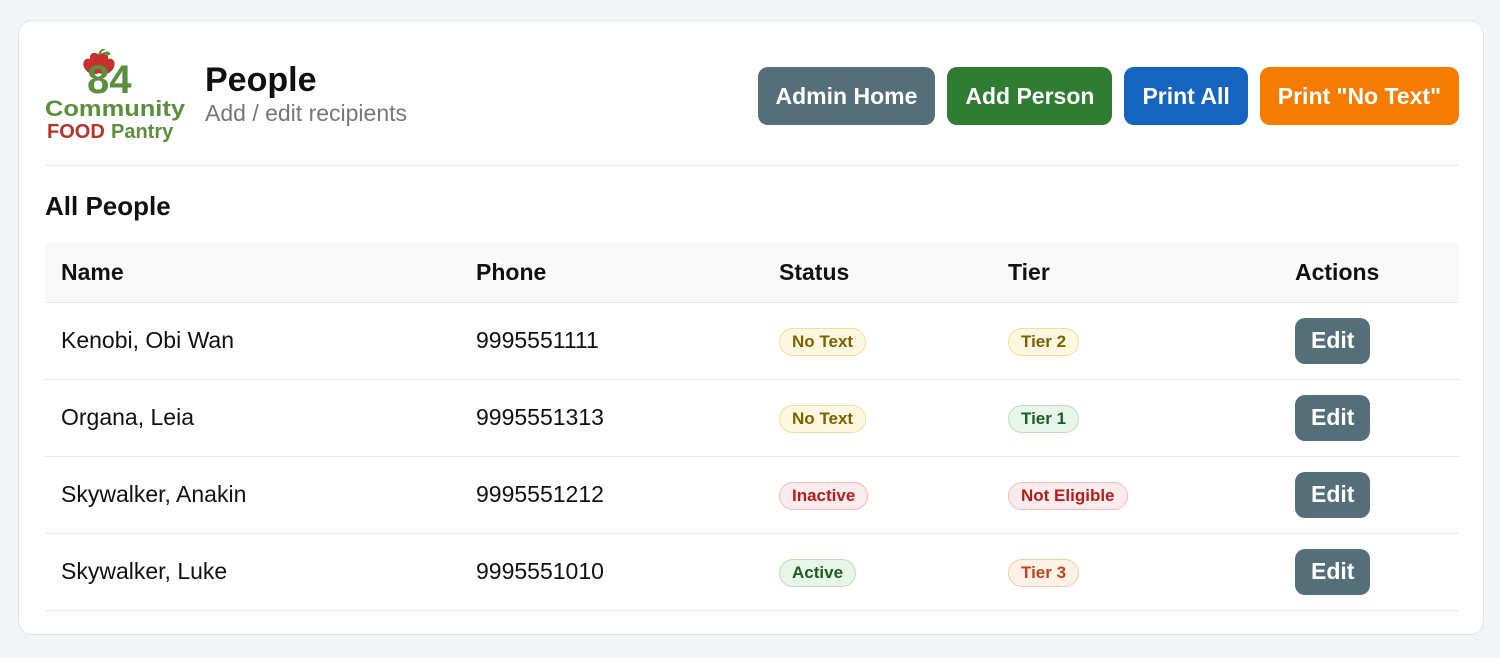 The width and height of the screenshot is (1500, 658). Describe the element at coordinates (877, 494) in the screenshot. I see `status-cell: Inactive` at that location.